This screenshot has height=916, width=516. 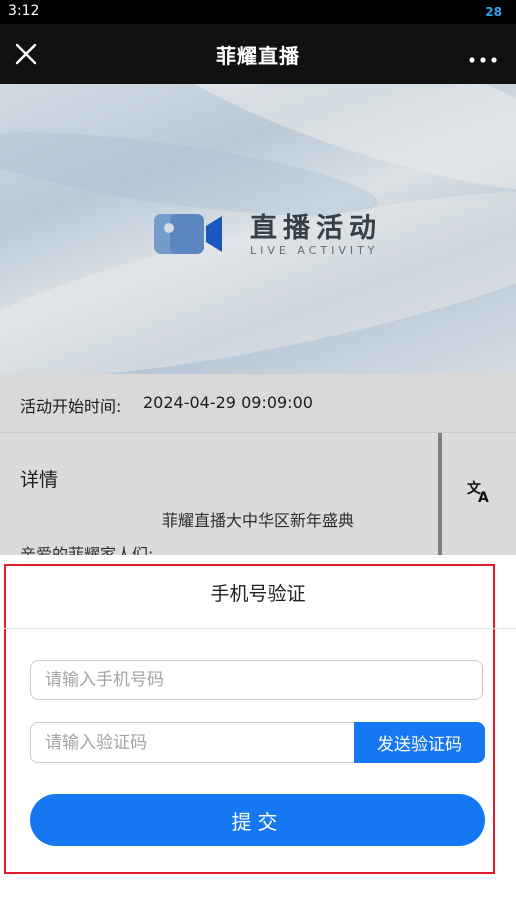 I want to click on submit-button: 提交, so click(x=257, y=820).